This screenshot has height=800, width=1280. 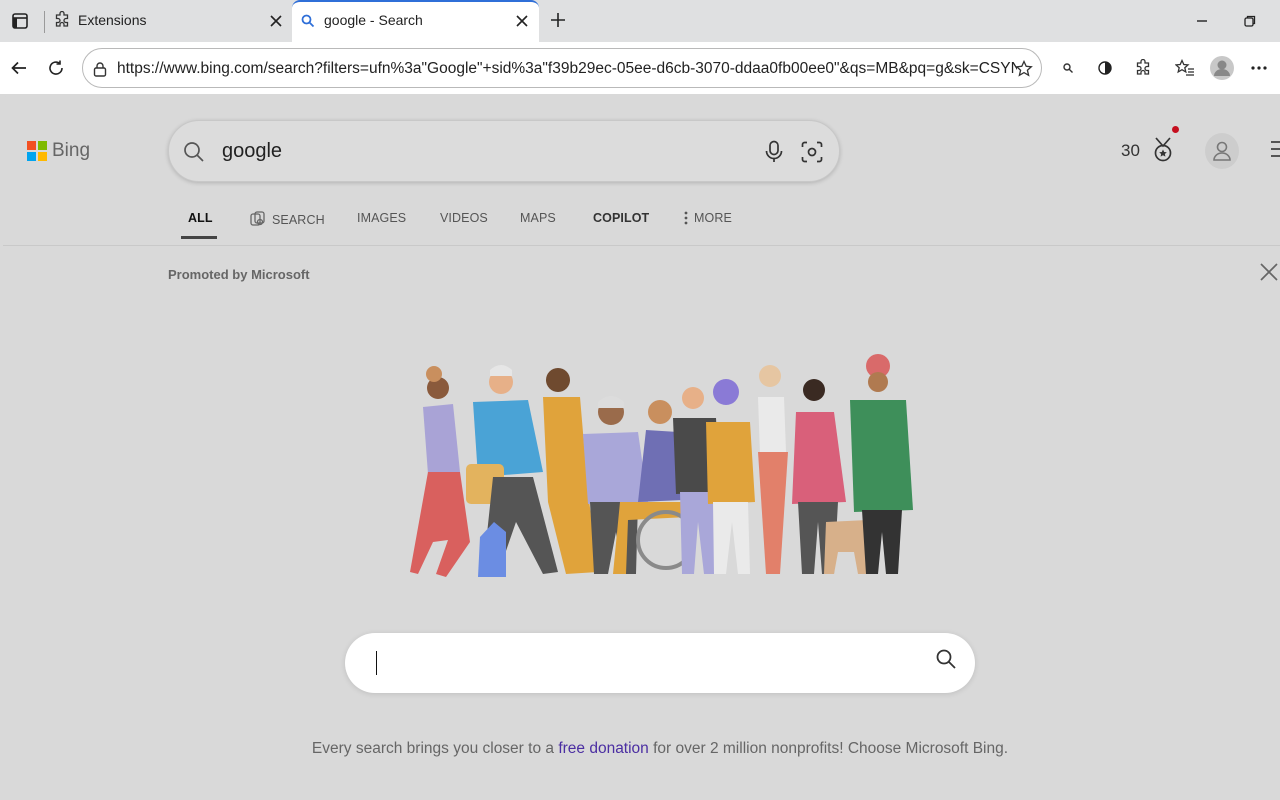 I want to click on donation-search-box, so click(x=660, y=663).